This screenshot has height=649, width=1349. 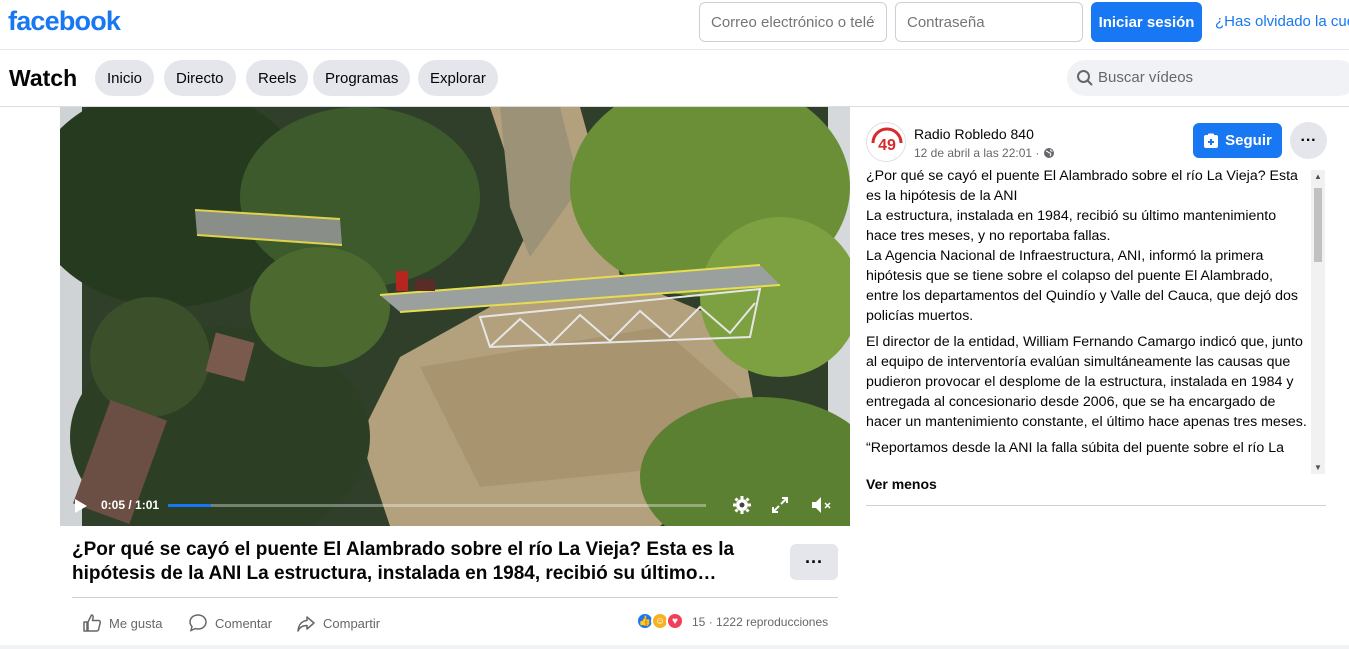 I want to click on scroll-thumb, so click(x=1318, y=225).